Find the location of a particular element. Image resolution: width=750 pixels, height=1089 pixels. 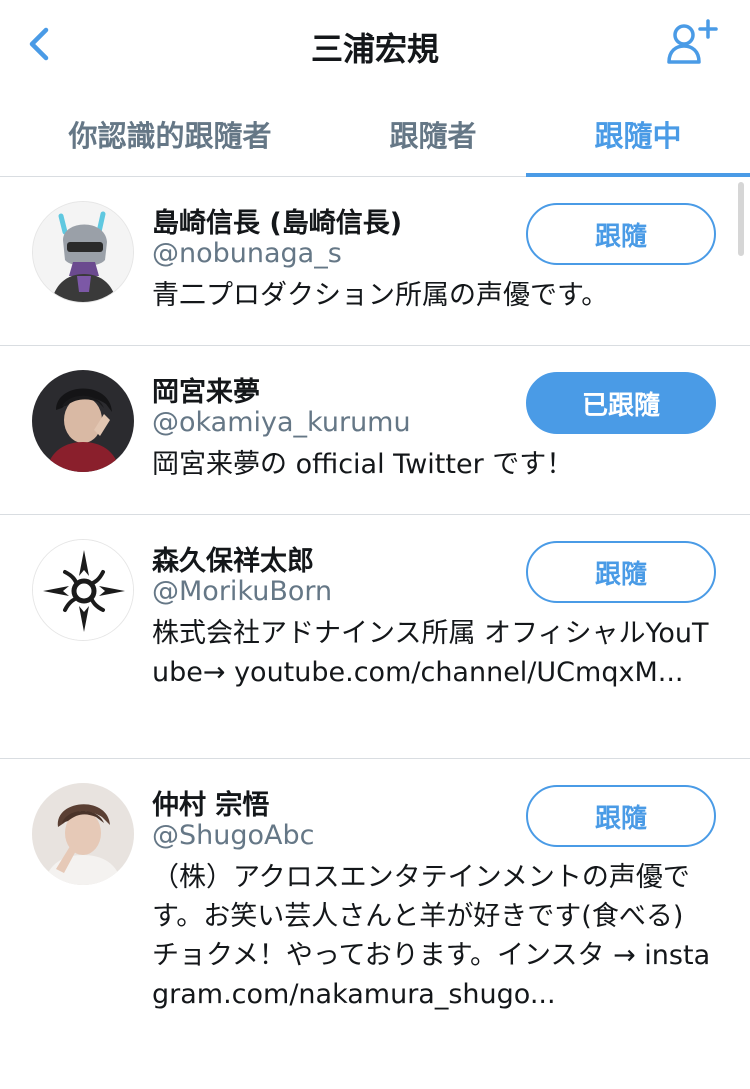

tab-followers-you-know: 你認識的跟隨者 is located at coordinates (170, 134).